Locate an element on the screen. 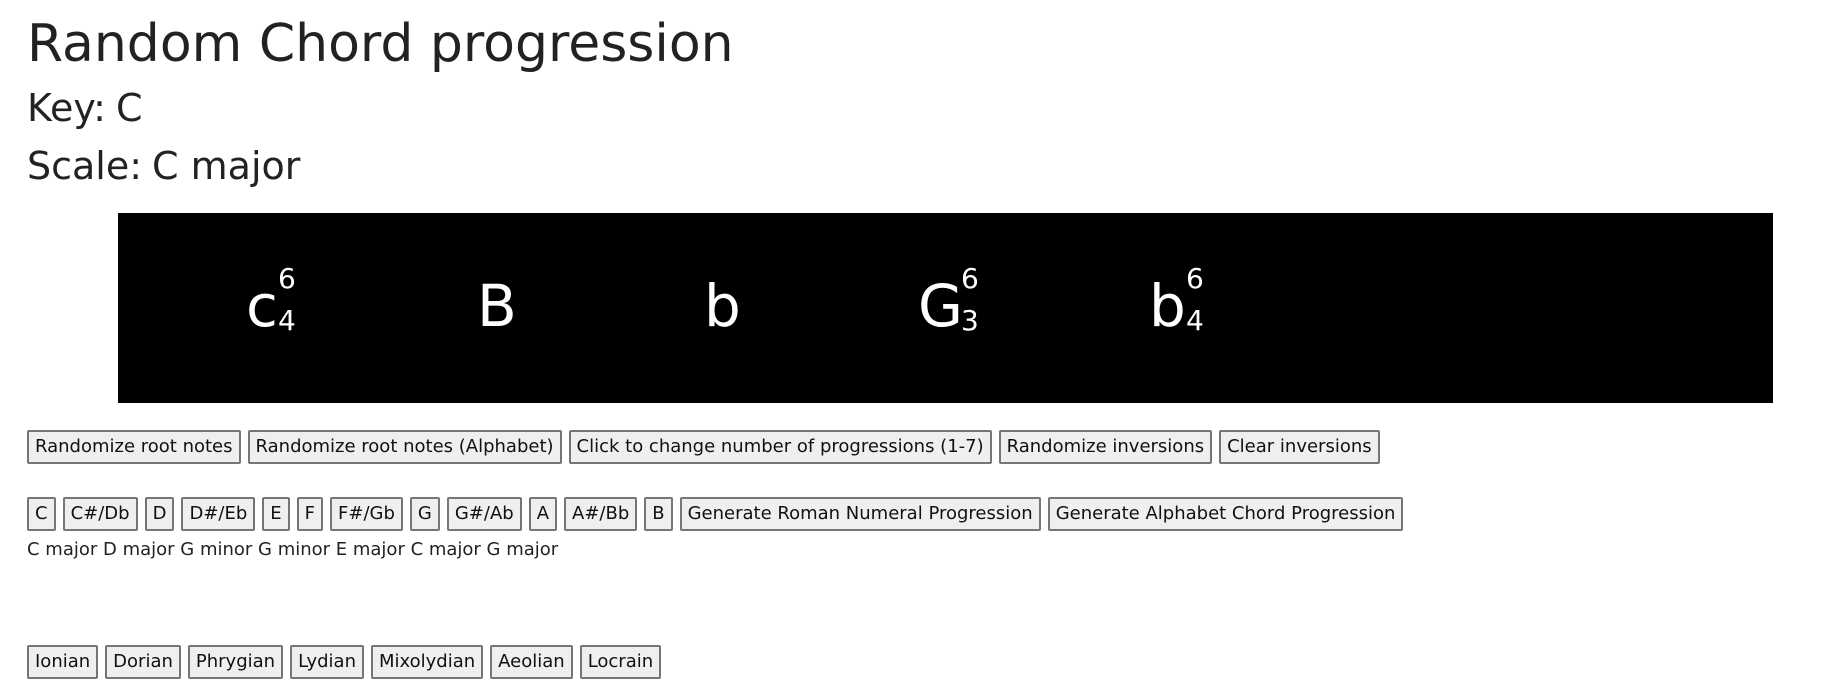 Image resolution: width=1837 pixels, height=688 pixels. key-button-d: D is located at coordinates (159, 514).